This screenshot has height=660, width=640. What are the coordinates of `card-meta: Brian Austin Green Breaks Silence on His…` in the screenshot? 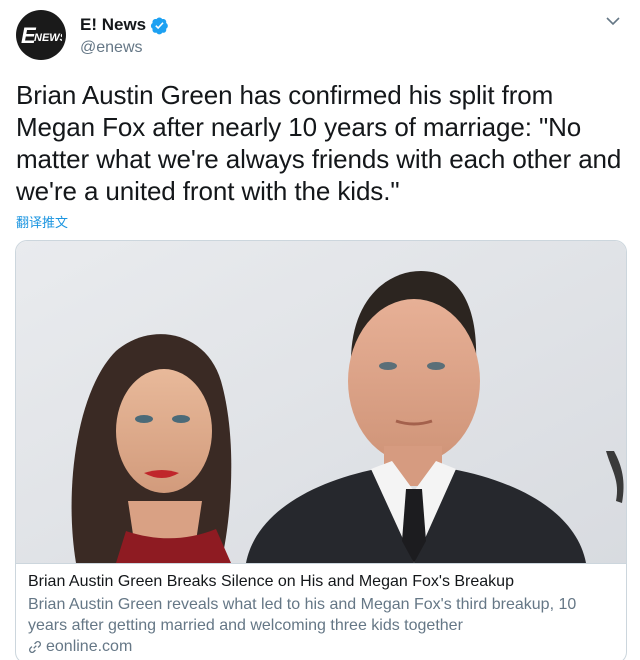 It's located at (321, 611).